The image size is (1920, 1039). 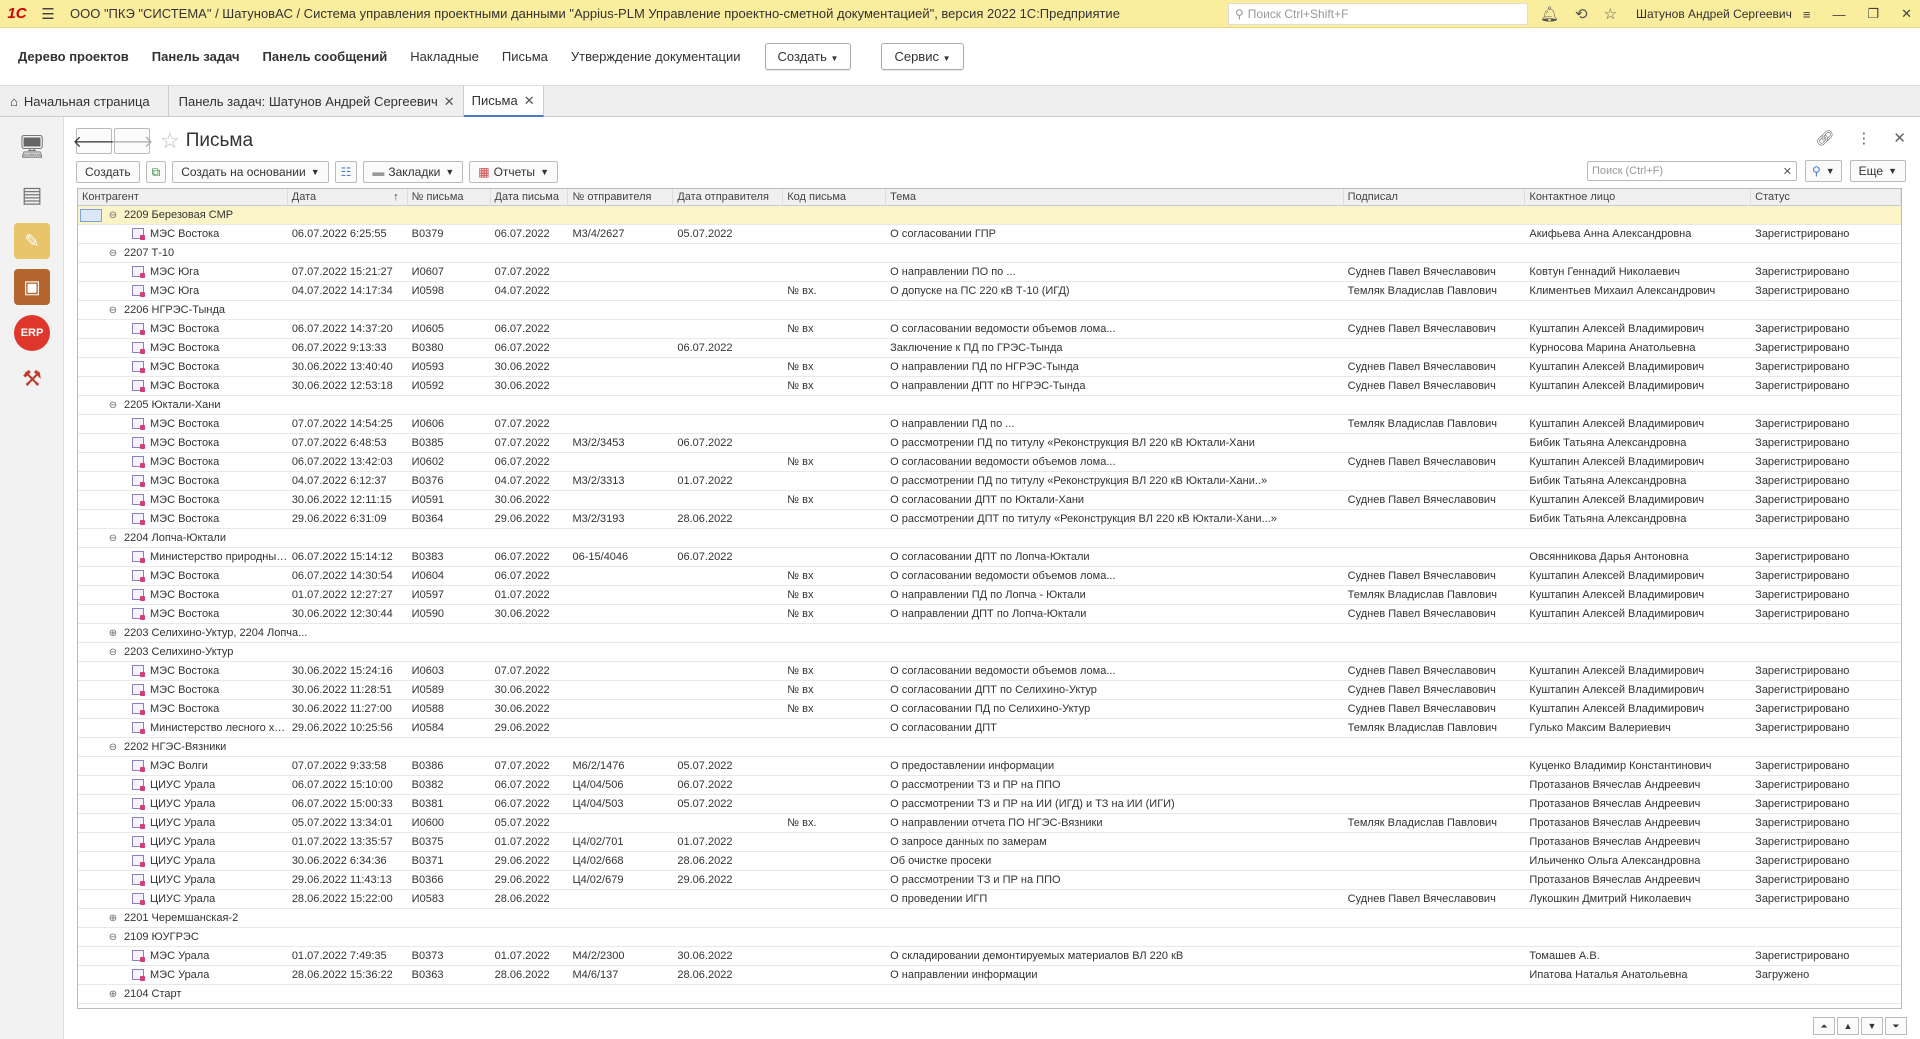 What do you see at coordinates (156, 172) in the screenshot?
I see `copy-icon: ⧉` at bounding box center [156, 172].